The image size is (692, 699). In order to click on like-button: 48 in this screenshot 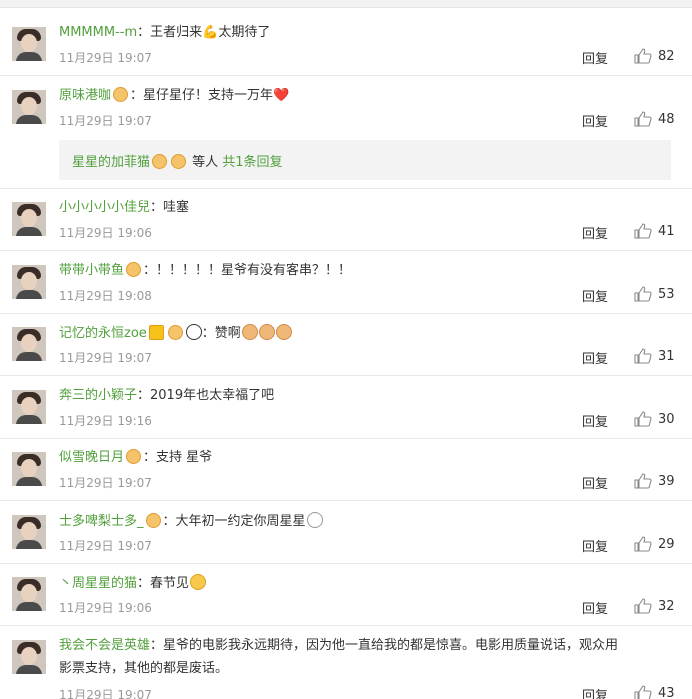, I will do `click(654, 119)`.